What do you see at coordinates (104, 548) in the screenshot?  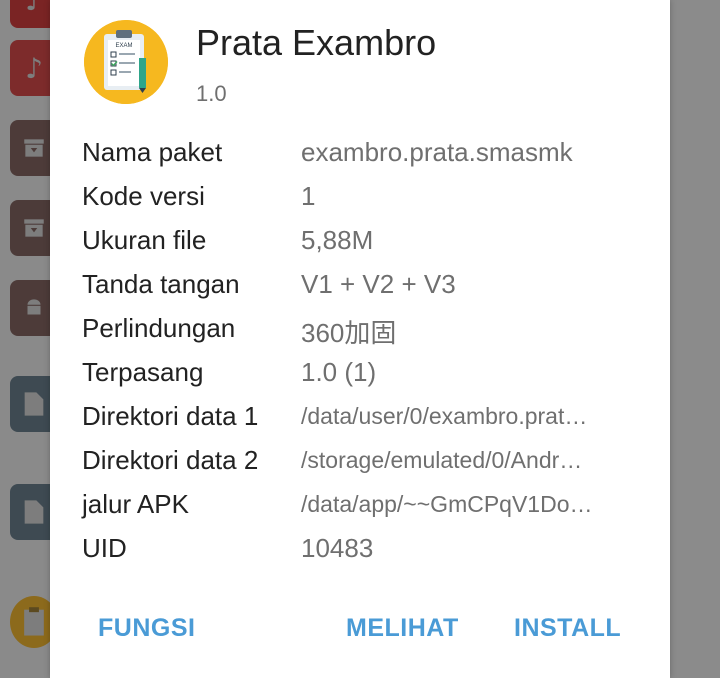 I see `info-label: UID` at bounding box center [104, 548].